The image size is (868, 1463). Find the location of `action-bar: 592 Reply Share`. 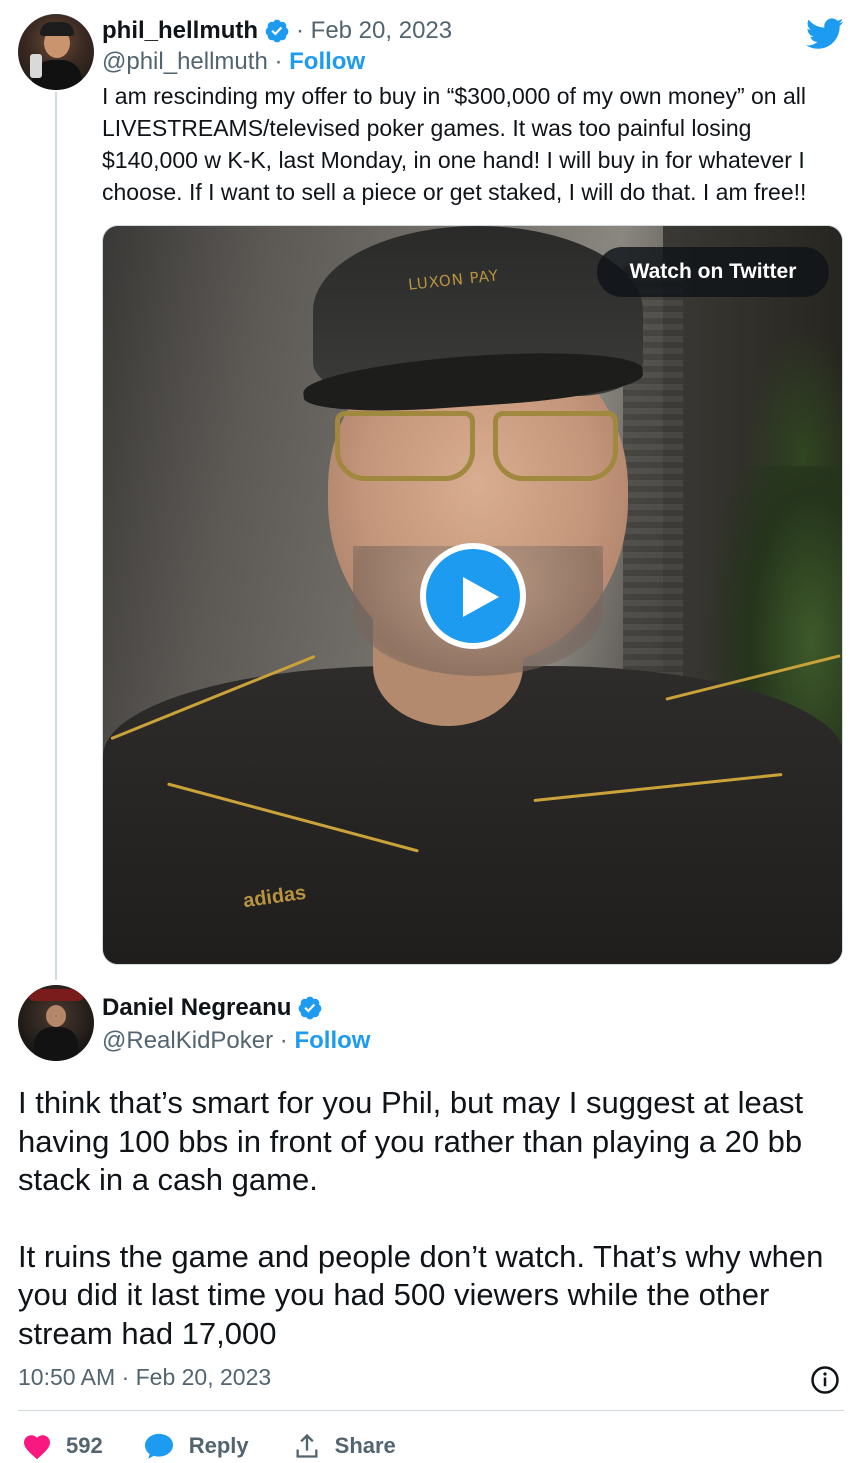

action-bar: 592 Reply Share is located at coordinates (231, 1445).